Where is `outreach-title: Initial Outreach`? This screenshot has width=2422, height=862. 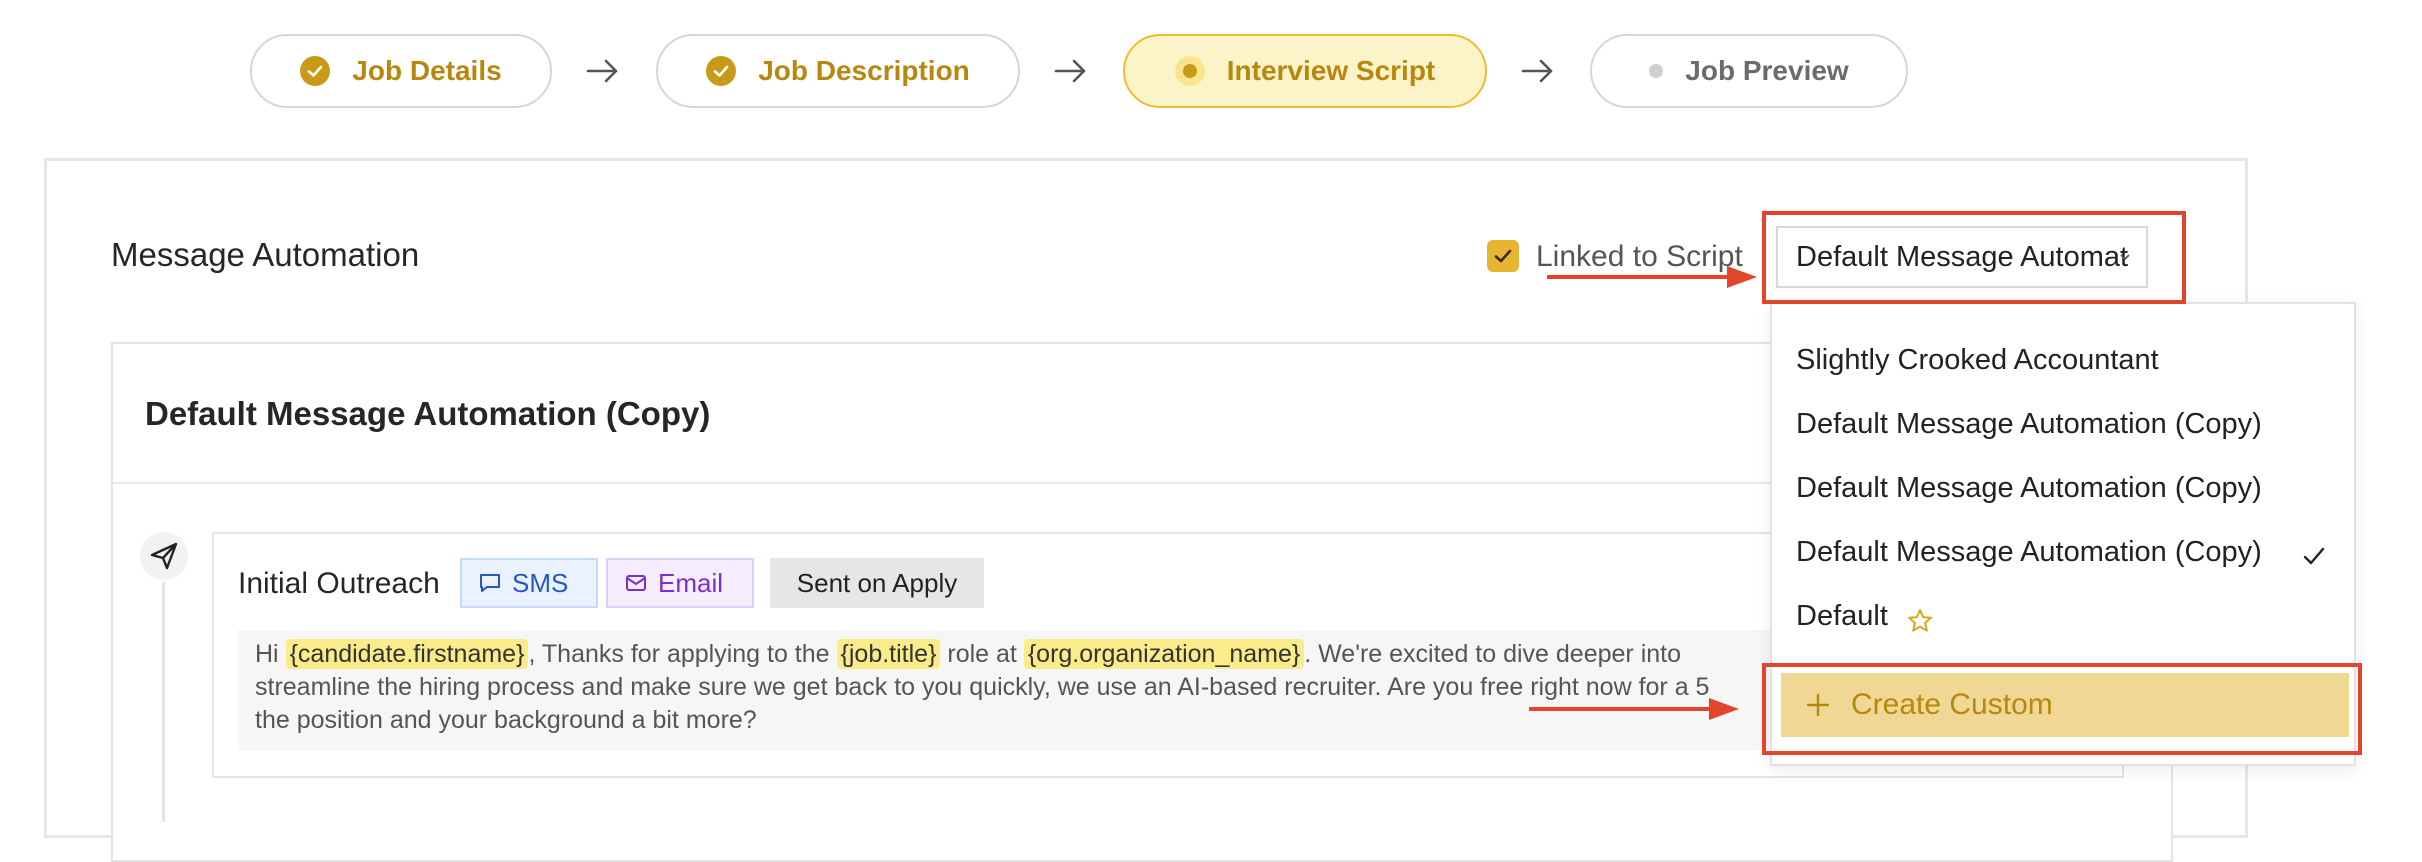 outreach-title: Initial Outreach is located at coordinates (339, 583).